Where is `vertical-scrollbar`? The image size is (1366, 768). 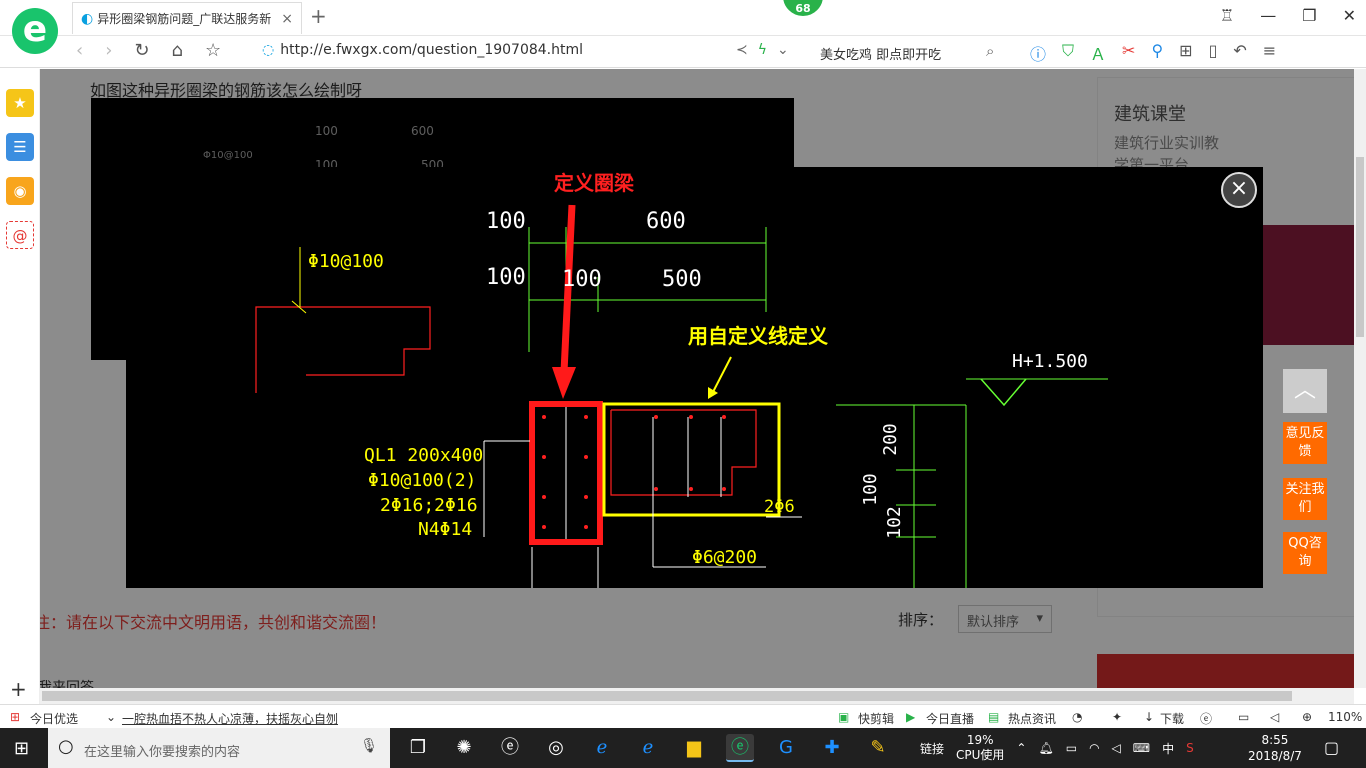
vertical-scrollbar is located at coordinates (1360, 378).